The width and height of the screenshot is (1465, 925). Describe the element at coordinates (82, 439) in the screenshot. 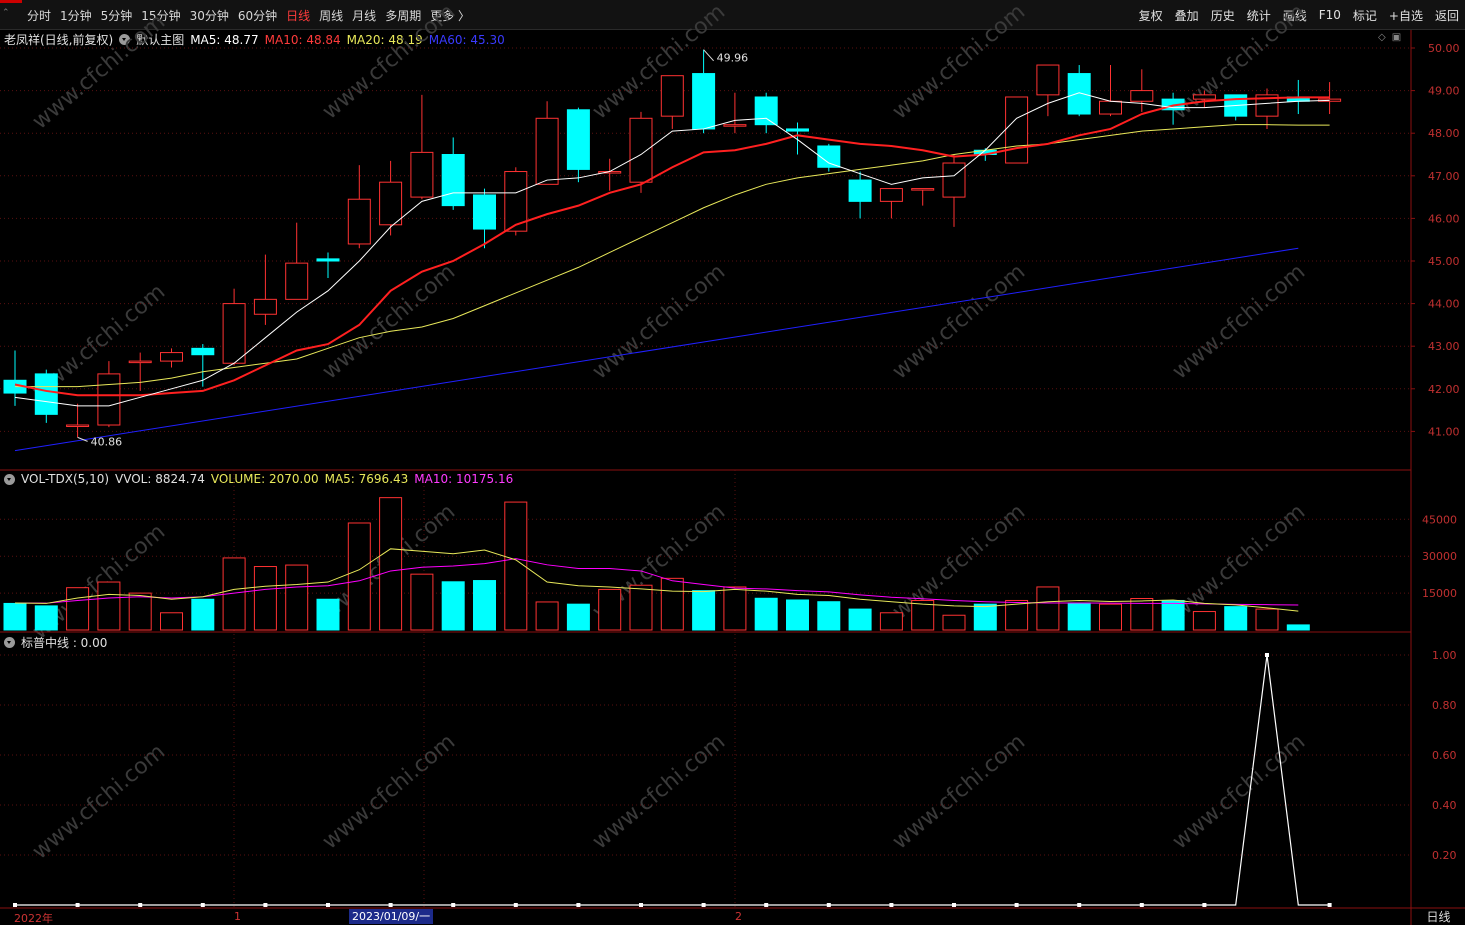

I see `low-marker-line` at that location.